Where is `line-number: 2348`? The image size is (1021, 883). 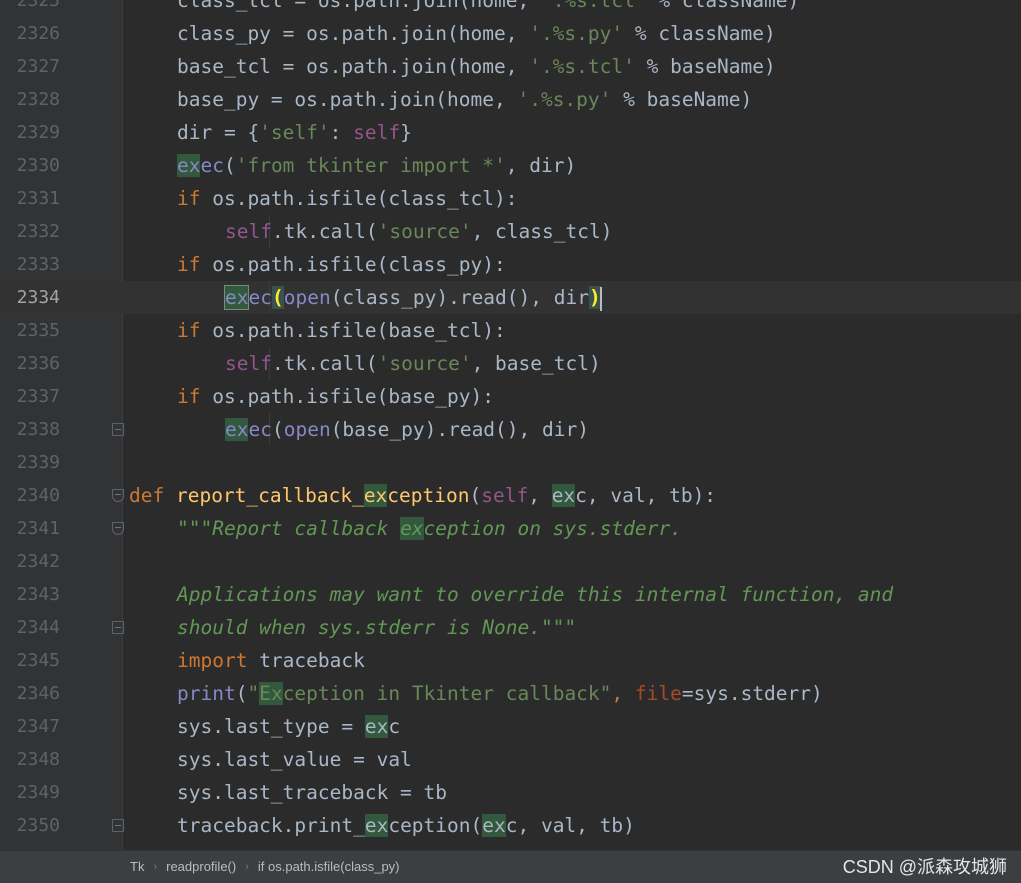 line-number: 2348 is located at coordinates (30, 759).